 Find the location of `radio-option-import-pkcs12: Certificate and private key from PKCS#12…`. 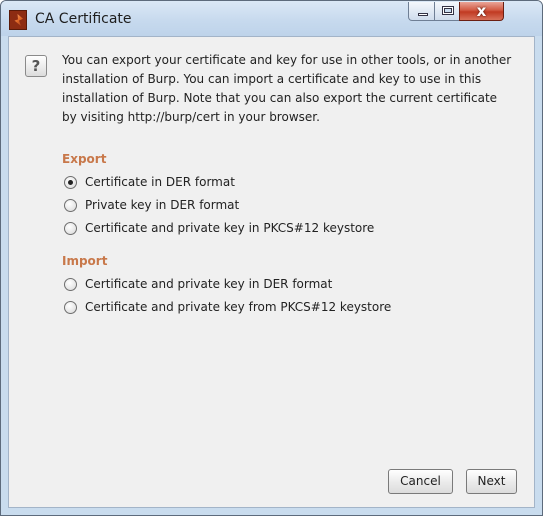

radio-option-import-pkcs12: Certificate and private key from PKCS#12… is located at coordinates (227, 307).